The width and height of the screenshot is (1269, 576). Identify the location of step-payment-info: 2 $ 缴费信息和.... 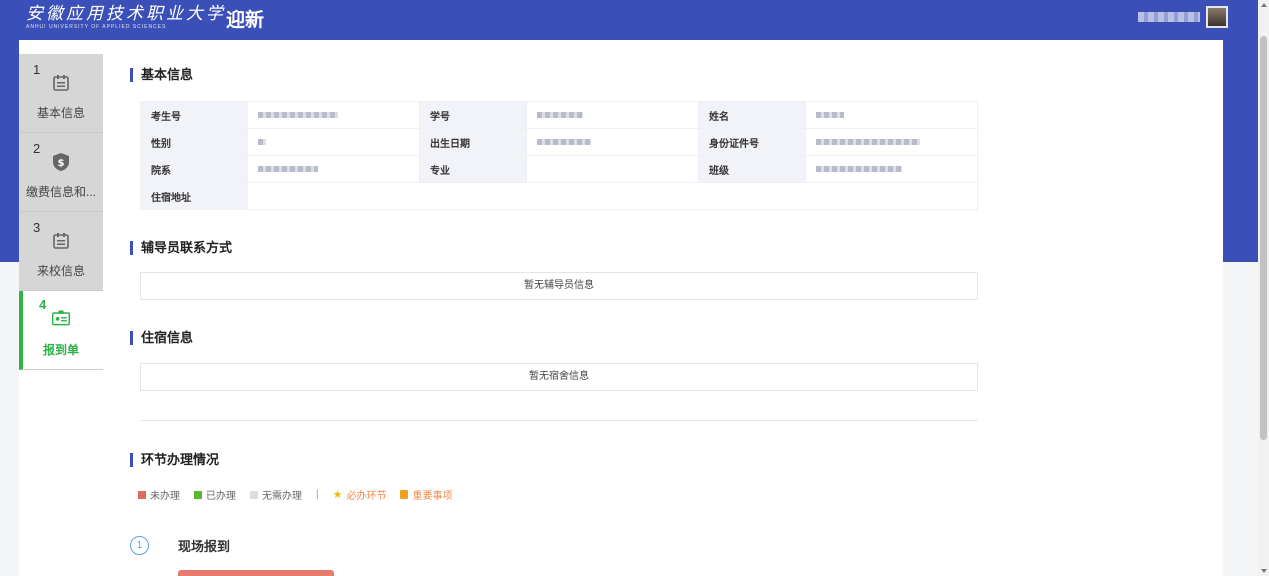
(61, 172).